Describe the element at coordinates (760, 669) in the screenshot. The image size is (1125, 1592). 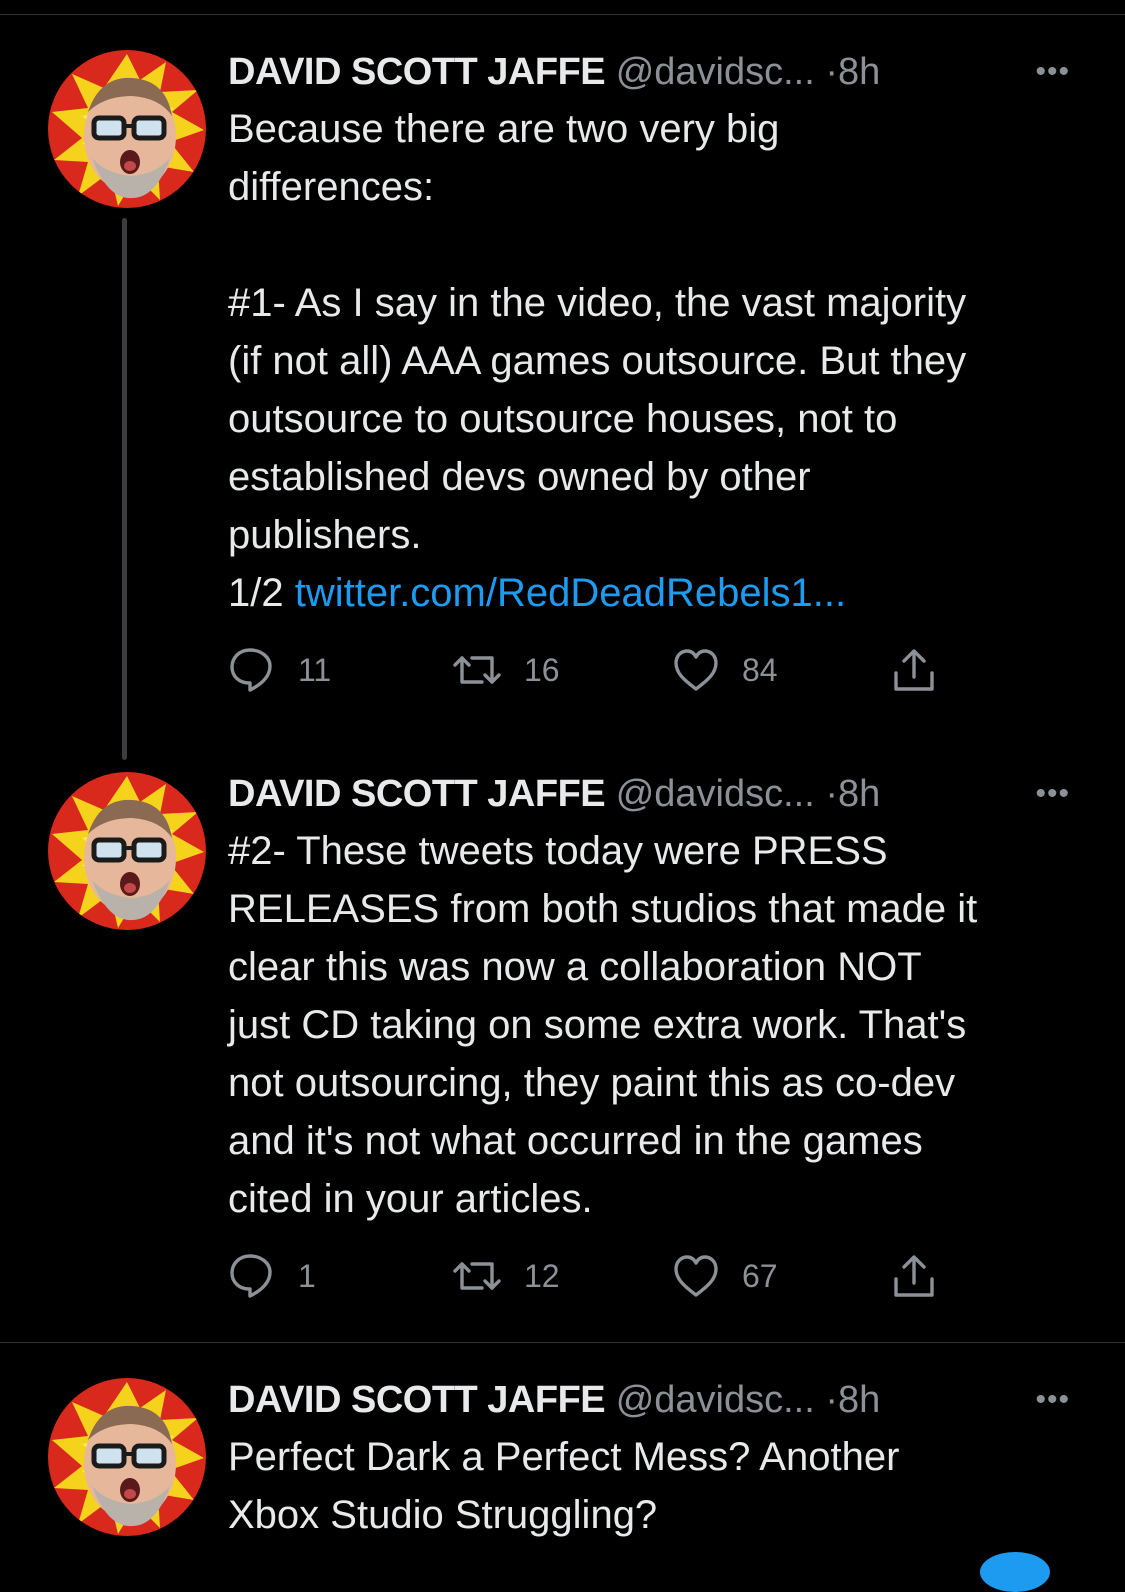
I see `like-count: 84` at that location.